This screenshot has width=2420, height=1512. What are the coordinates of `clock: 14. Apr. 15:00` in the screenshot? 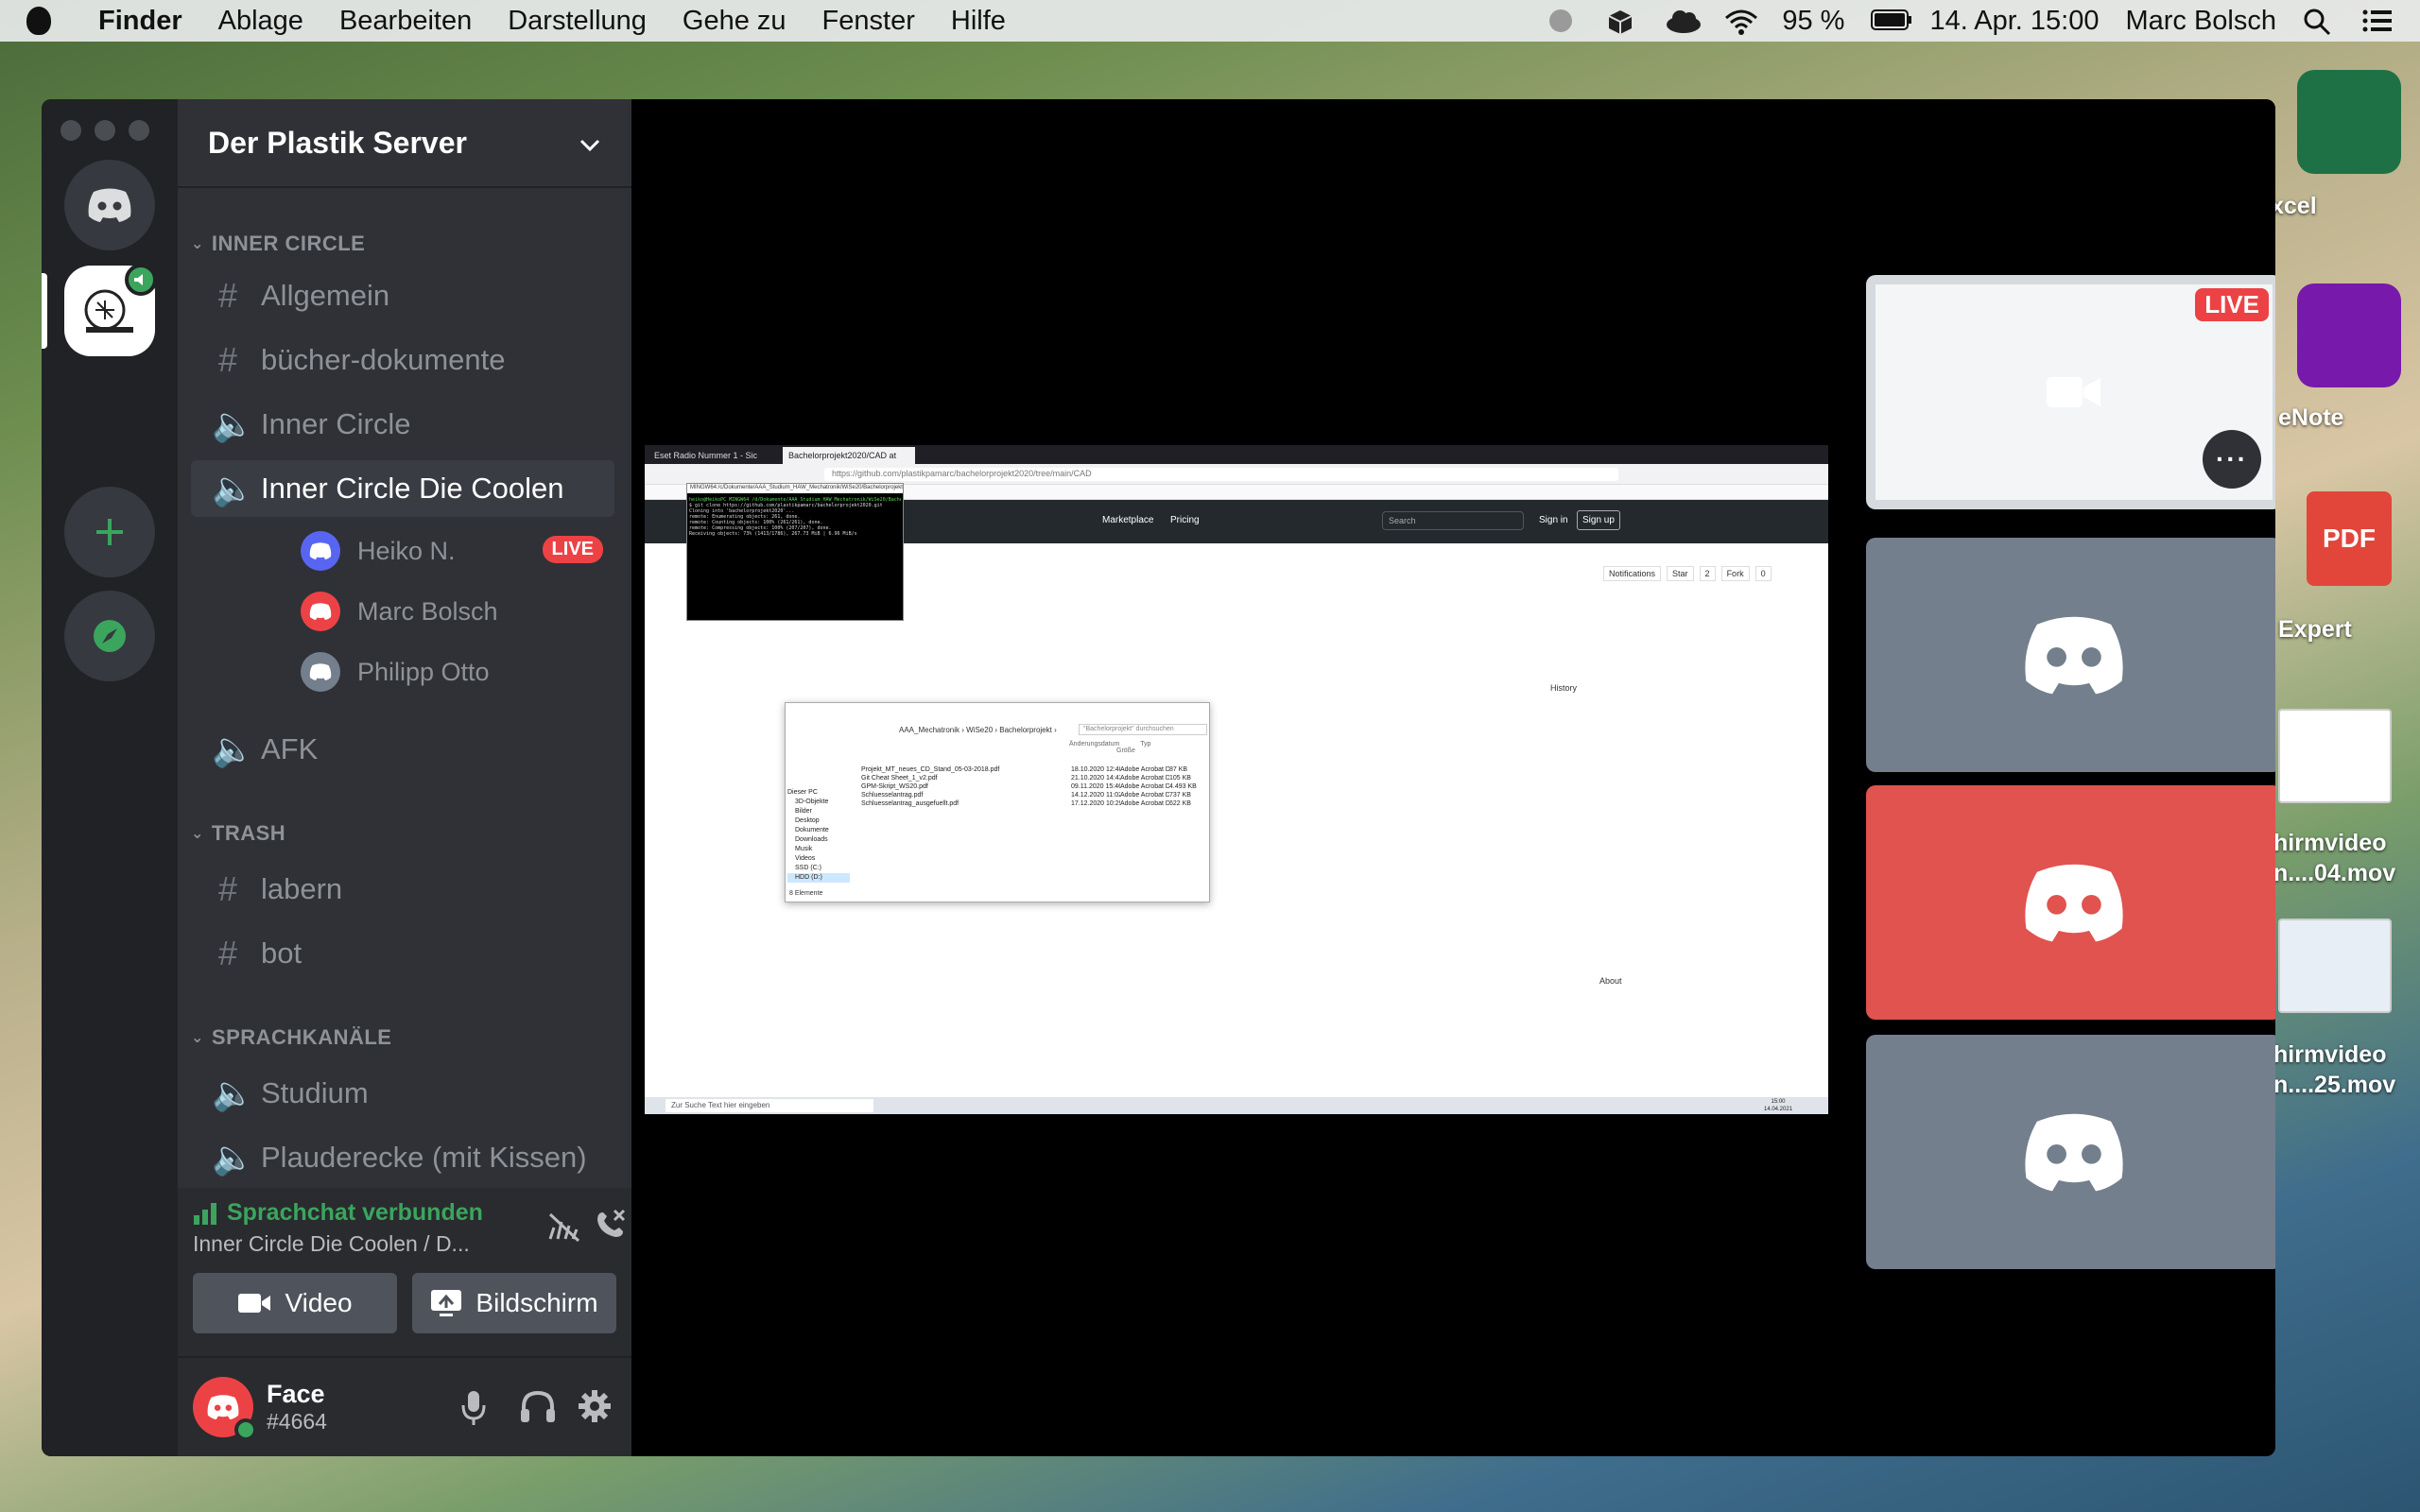 It's located at (2014, 21).